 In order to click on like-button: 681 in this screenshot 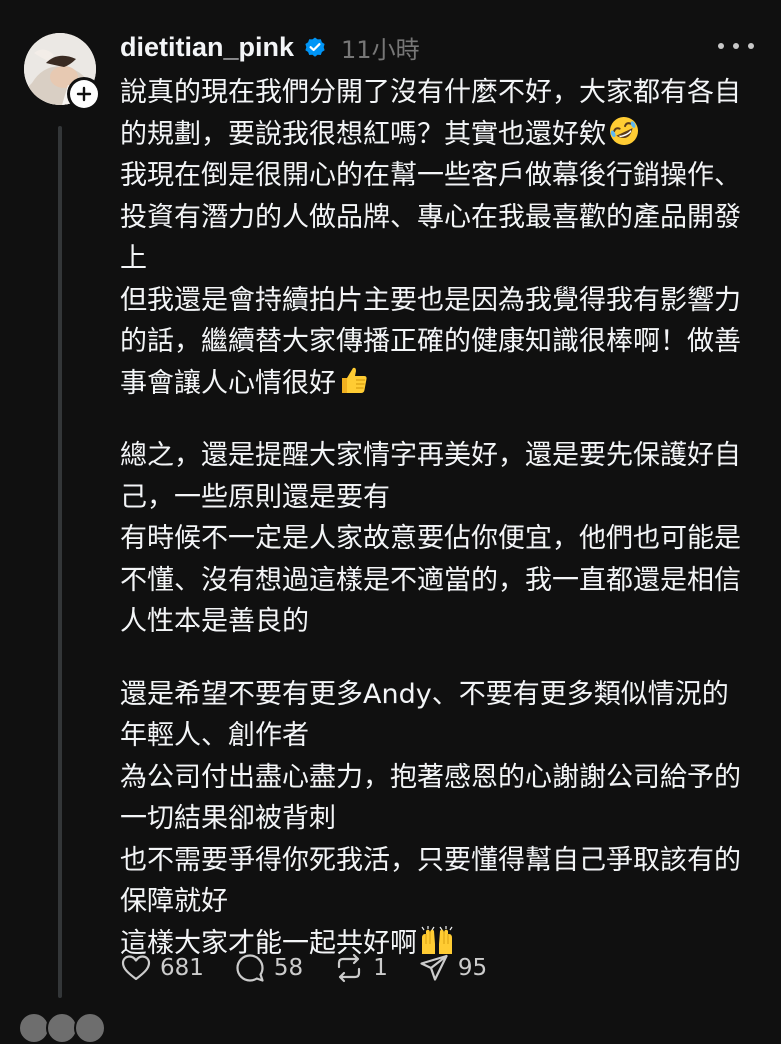, I will do `click(162, 968)`.